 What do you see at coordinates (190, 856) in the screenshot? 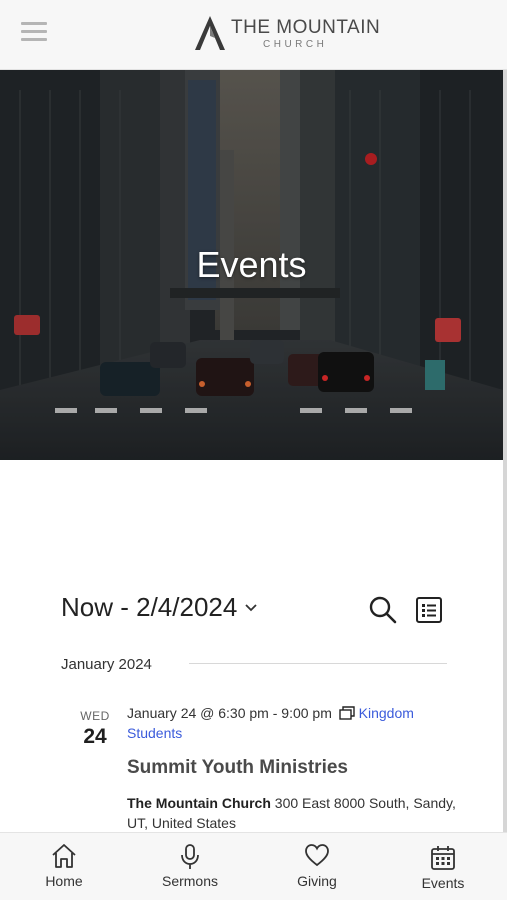
I see `microphone-icon` at bounding box center [190, 856].